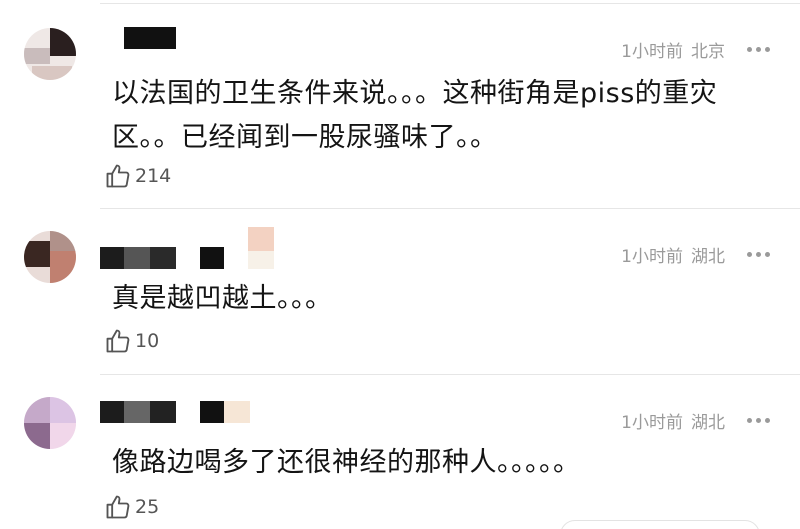  What do you see at coordinates (346, 462) in the screenshot?
I see `comment-text: 像路边喝多了还很神经的那种人。。。。。` at bounding box center [346, 462].